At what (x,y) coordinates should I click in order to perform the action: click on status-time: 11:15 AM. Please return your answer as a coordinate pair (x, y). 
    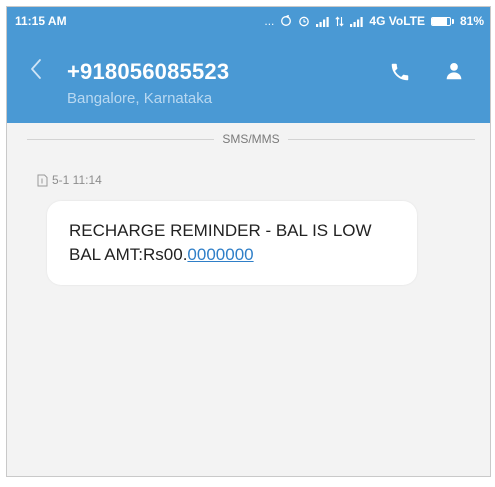
    Looking at the image, I should click on (41, 21).